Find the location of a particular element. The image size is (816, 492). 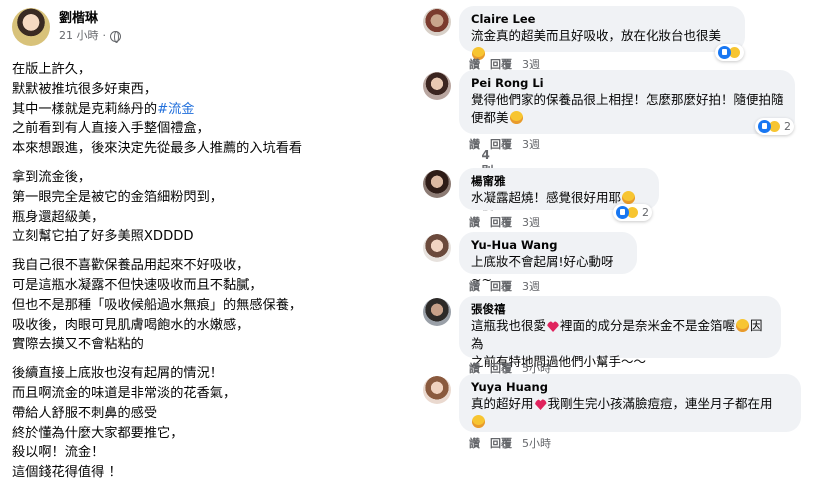

post-line: 這個錢花得值得 ！ is located at coordinates (67, 473).